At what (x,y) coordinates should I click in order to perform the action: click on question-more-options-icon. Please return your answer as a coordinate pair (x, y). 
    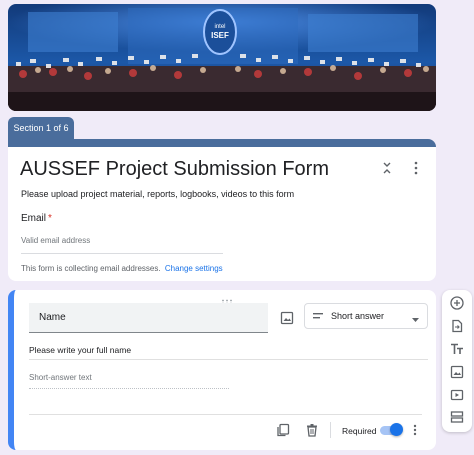
    Looking at the image, I should click on (415, 430).